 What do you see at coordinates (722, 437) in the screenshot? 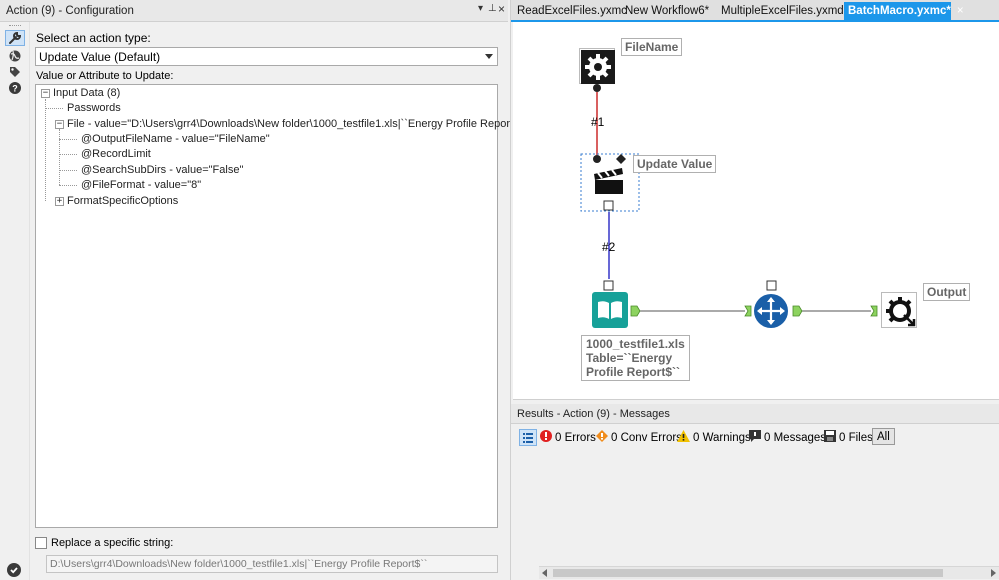
I see `warnings-count: 0 Warnings` at bounding box center [722, 437].